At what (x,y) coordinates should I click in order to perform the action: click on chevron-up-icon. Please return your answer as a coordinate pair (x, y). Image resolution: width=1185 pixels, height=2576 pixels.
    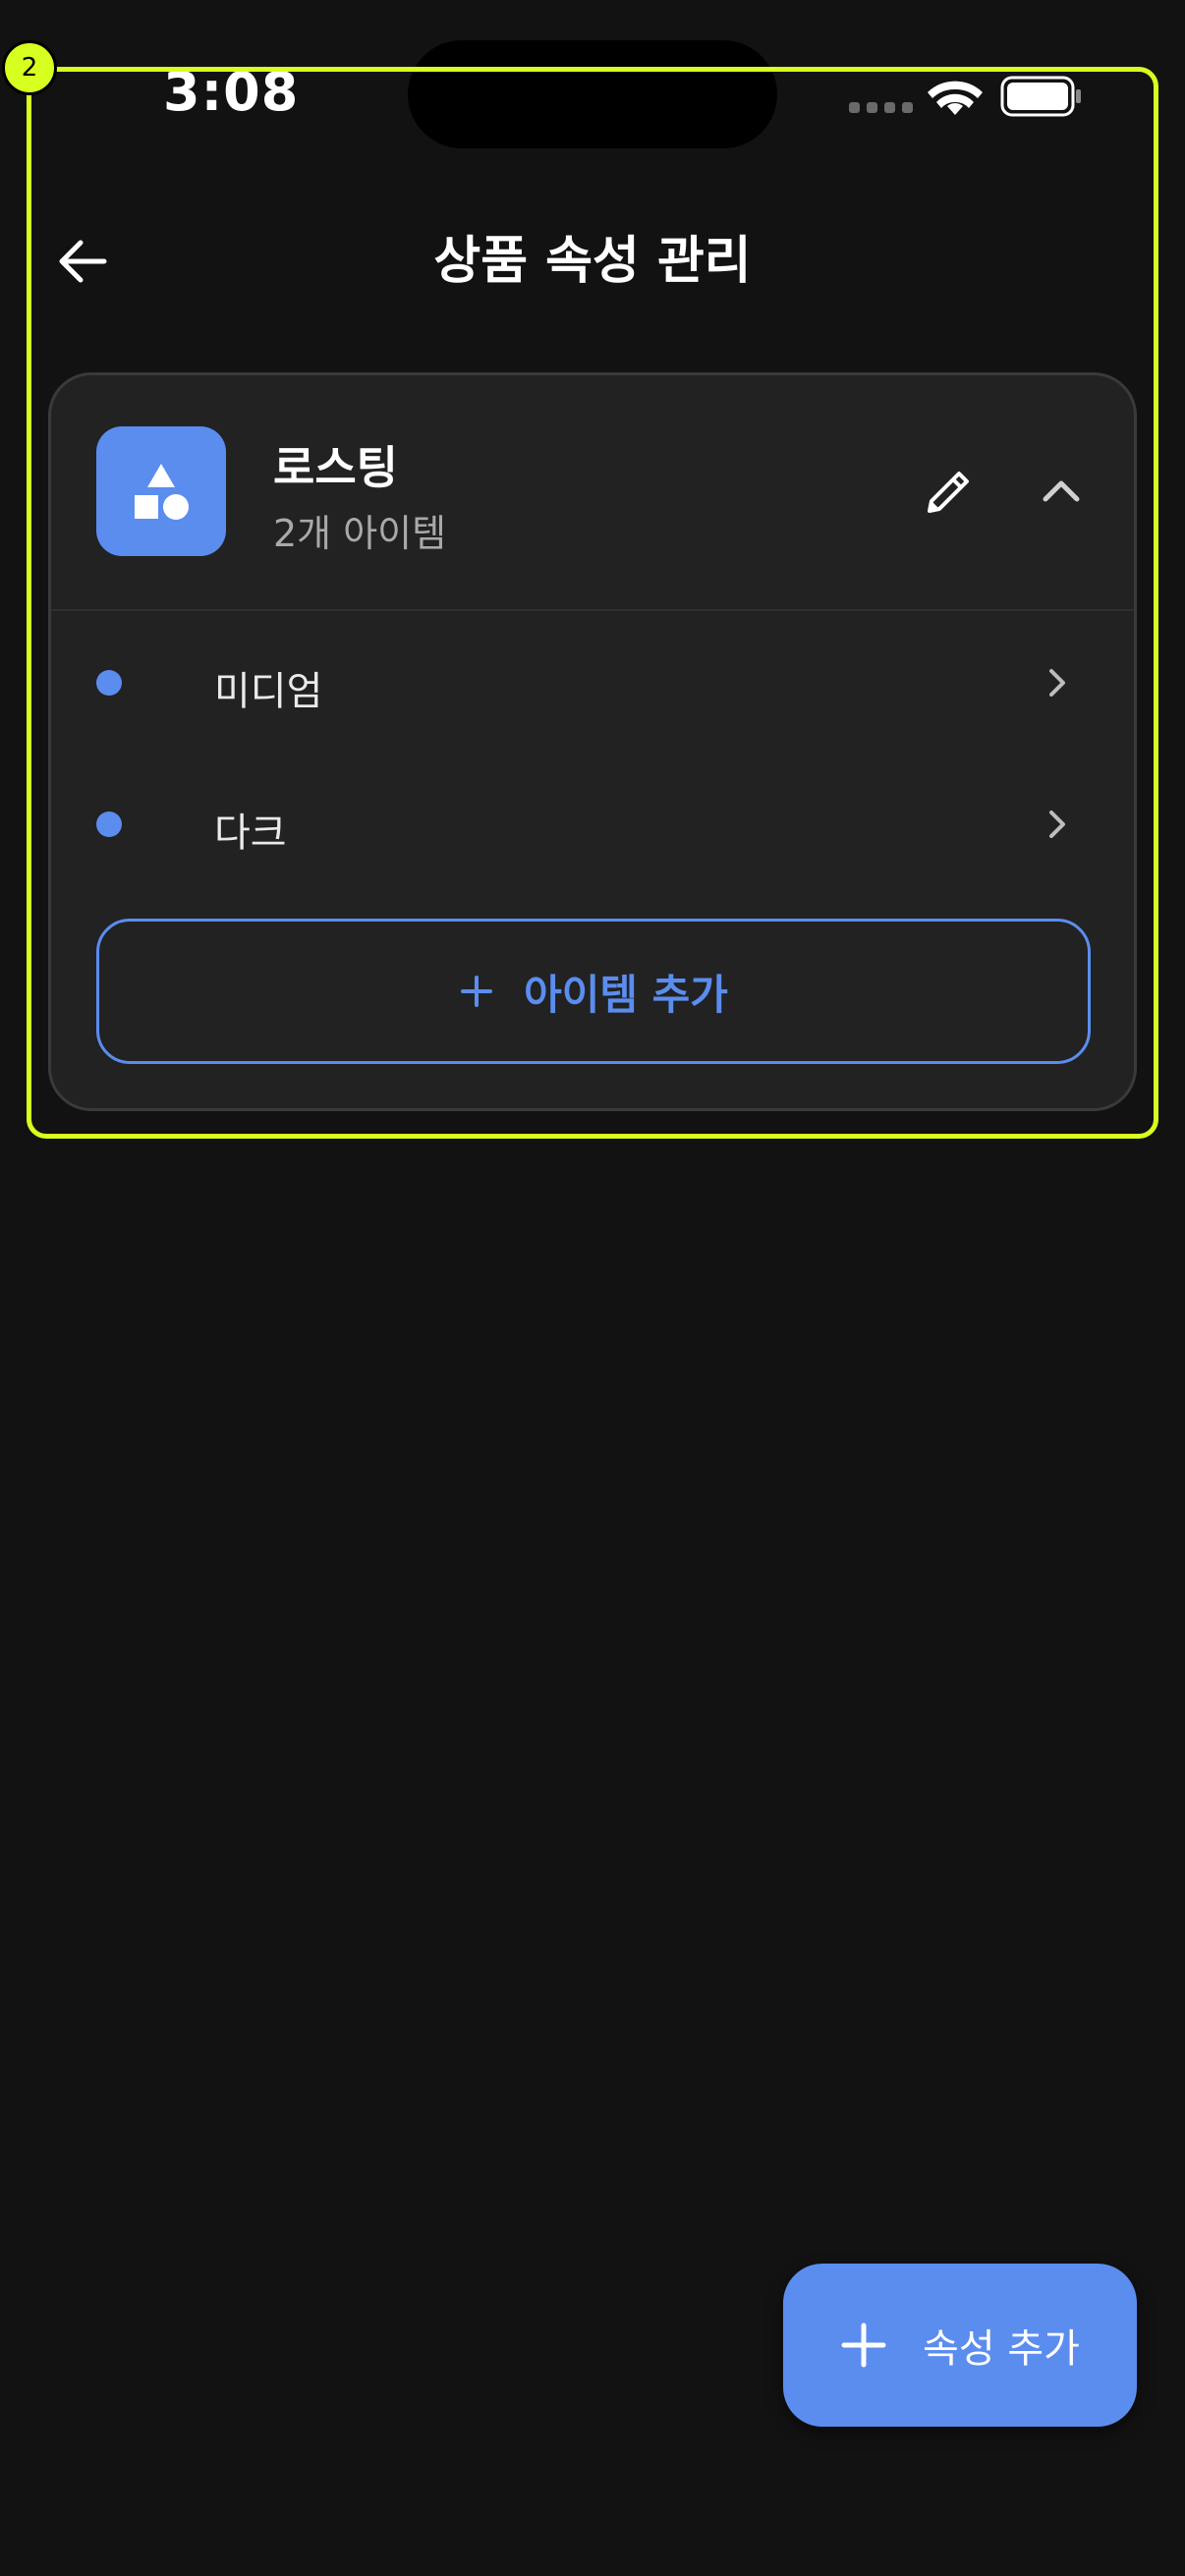
    Looking at the image, I should click on (1061, 491).